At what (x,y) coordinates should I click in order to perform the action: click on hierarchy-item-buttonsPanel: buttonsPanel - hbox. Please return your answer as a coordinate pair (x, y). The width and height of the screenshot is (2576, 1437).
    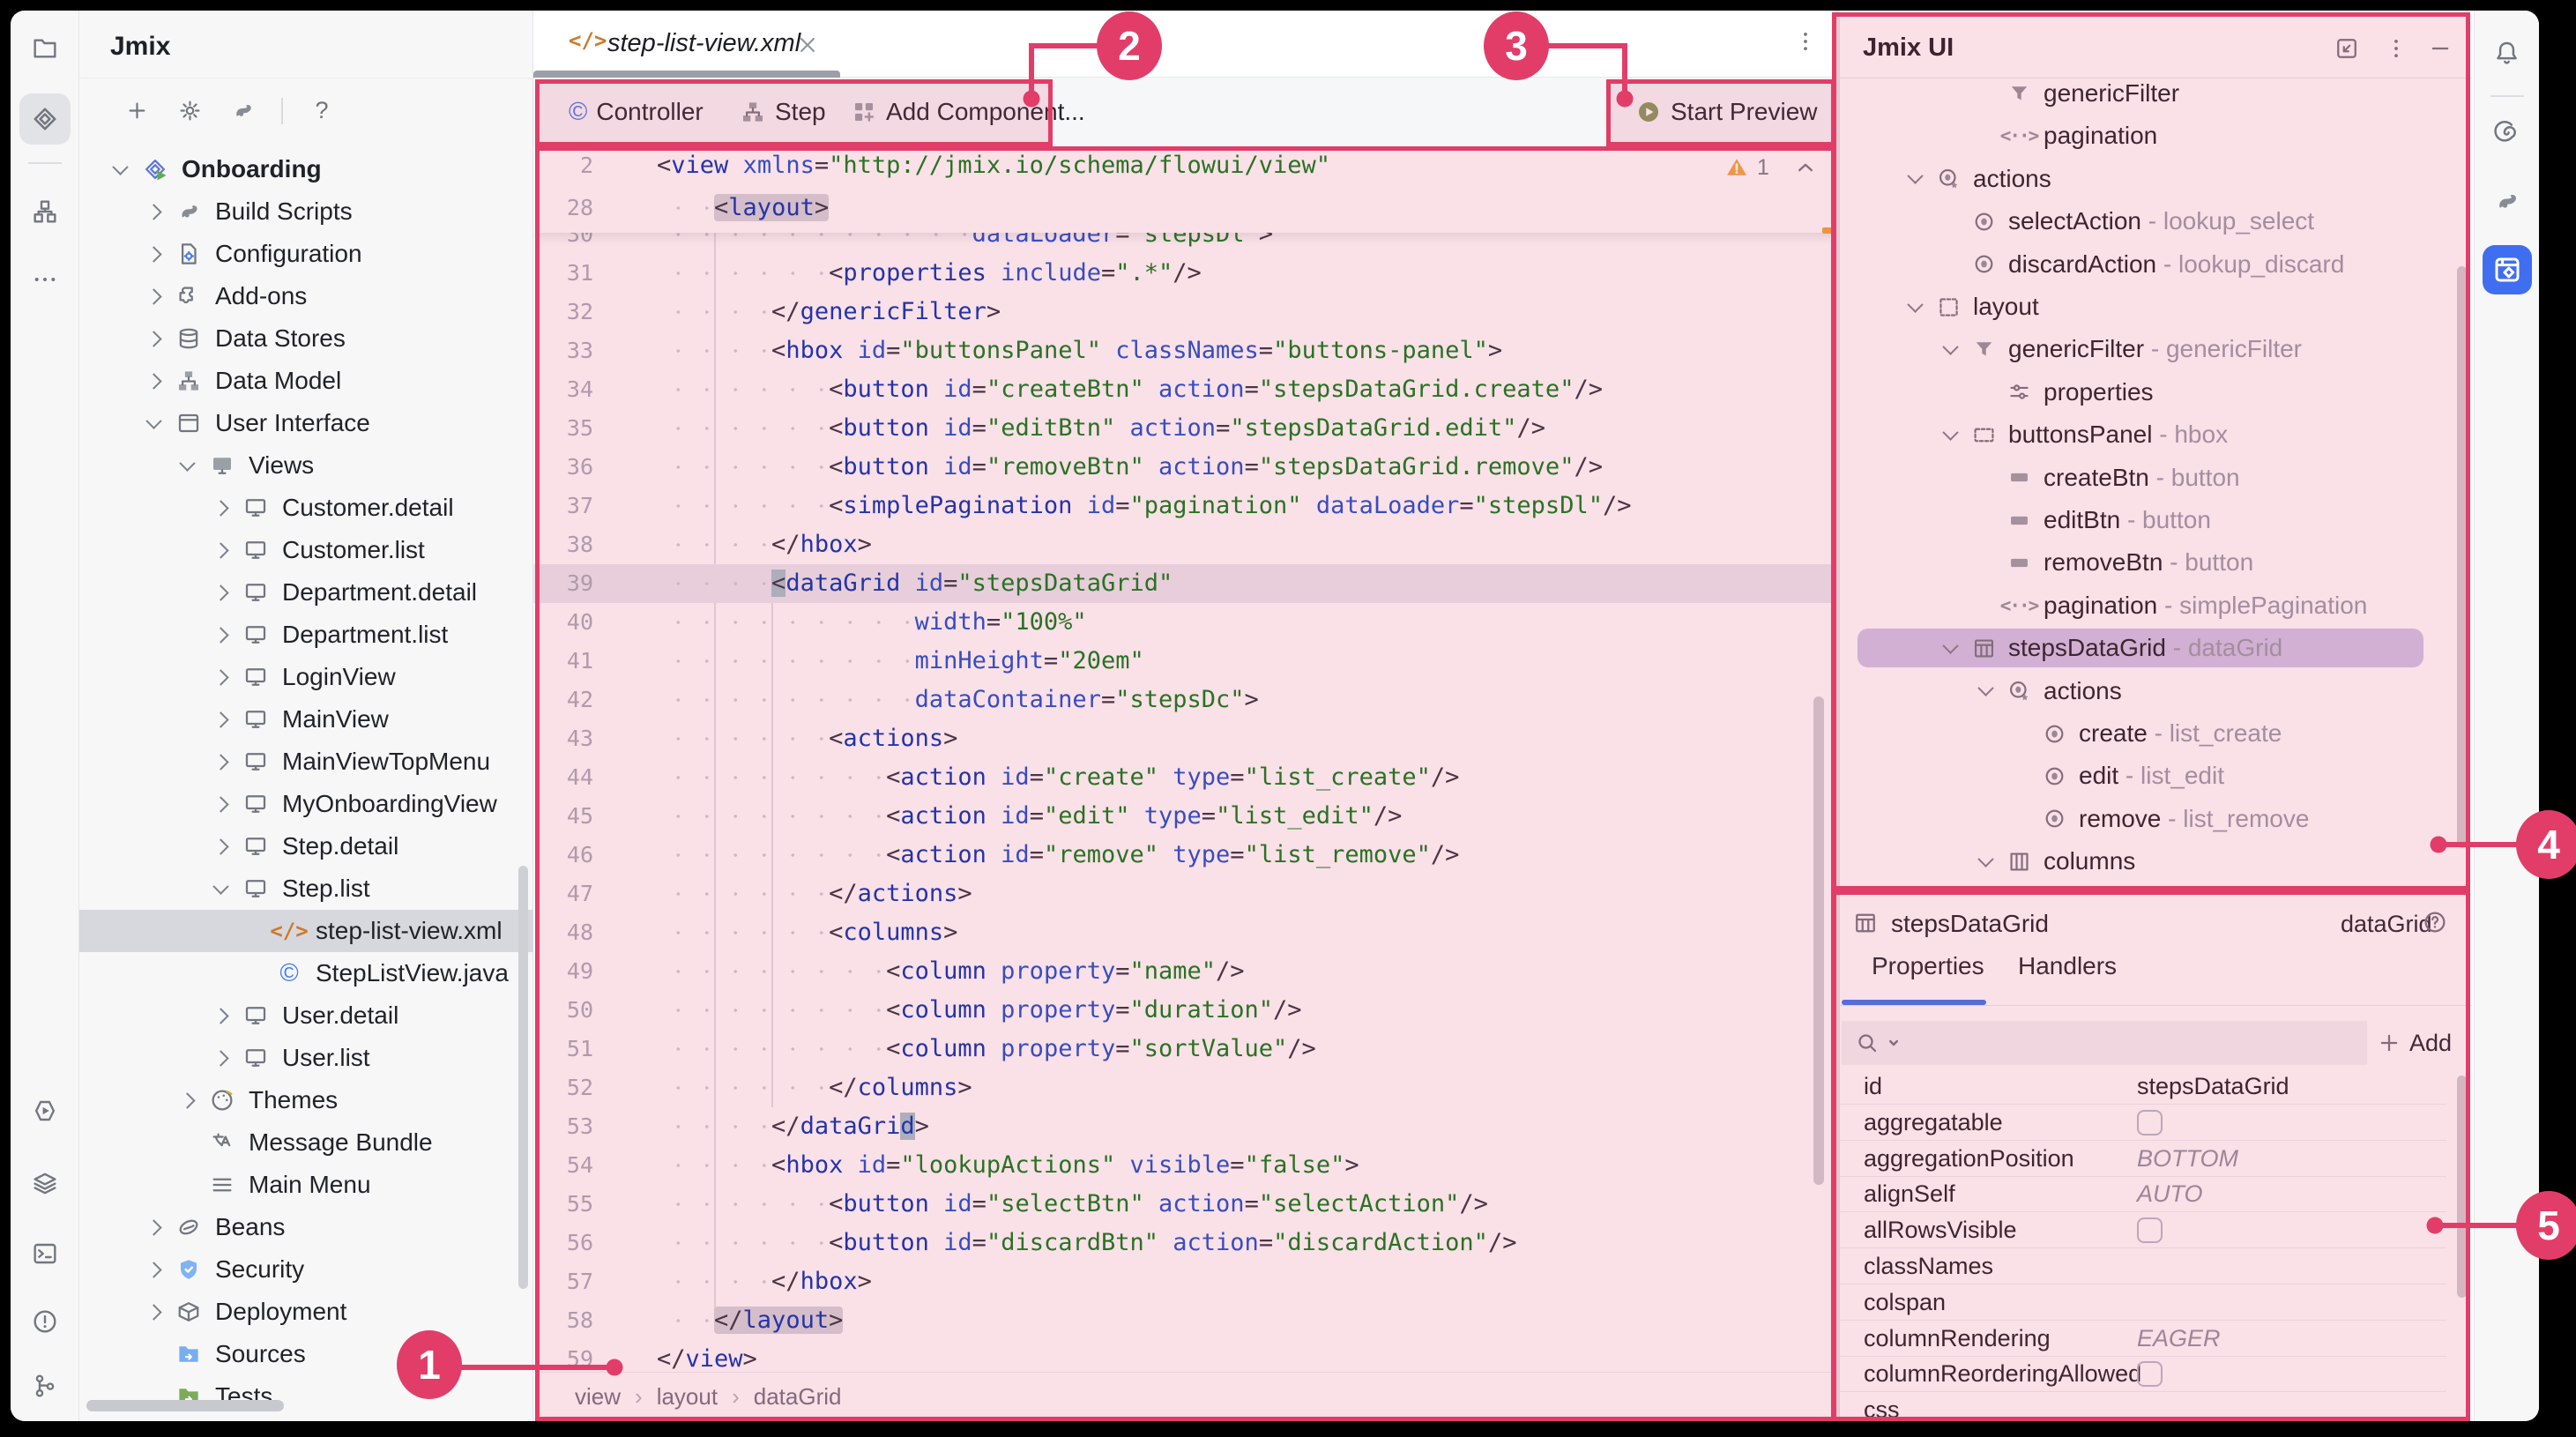
    Looking at the image, I should click on (2156, 435).